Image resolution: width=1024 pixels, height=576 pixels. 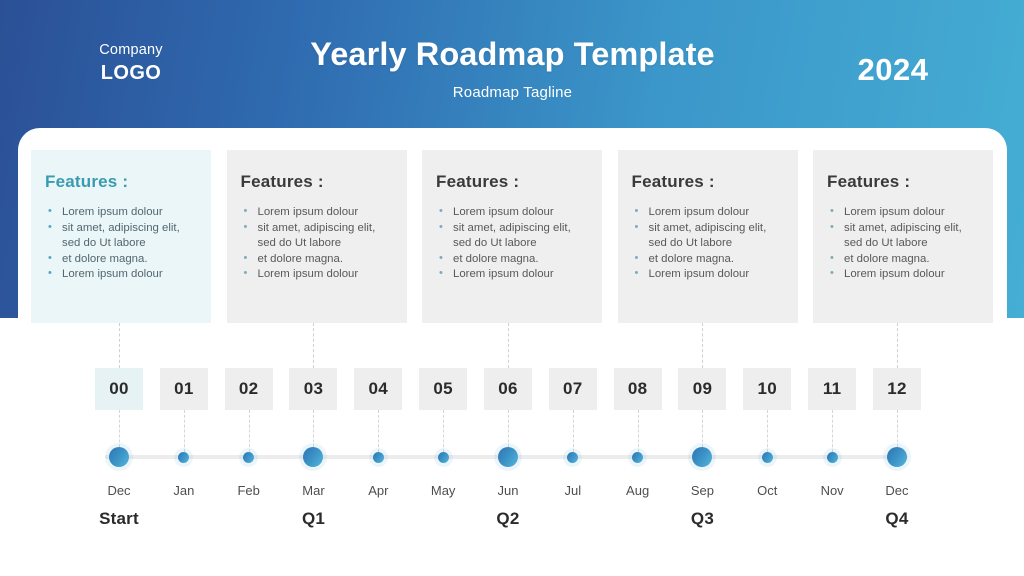 What do you see at coordinates (893, 69) in the screenshot?
I see `year-badge: 2024` at bounding box center [893, 69].